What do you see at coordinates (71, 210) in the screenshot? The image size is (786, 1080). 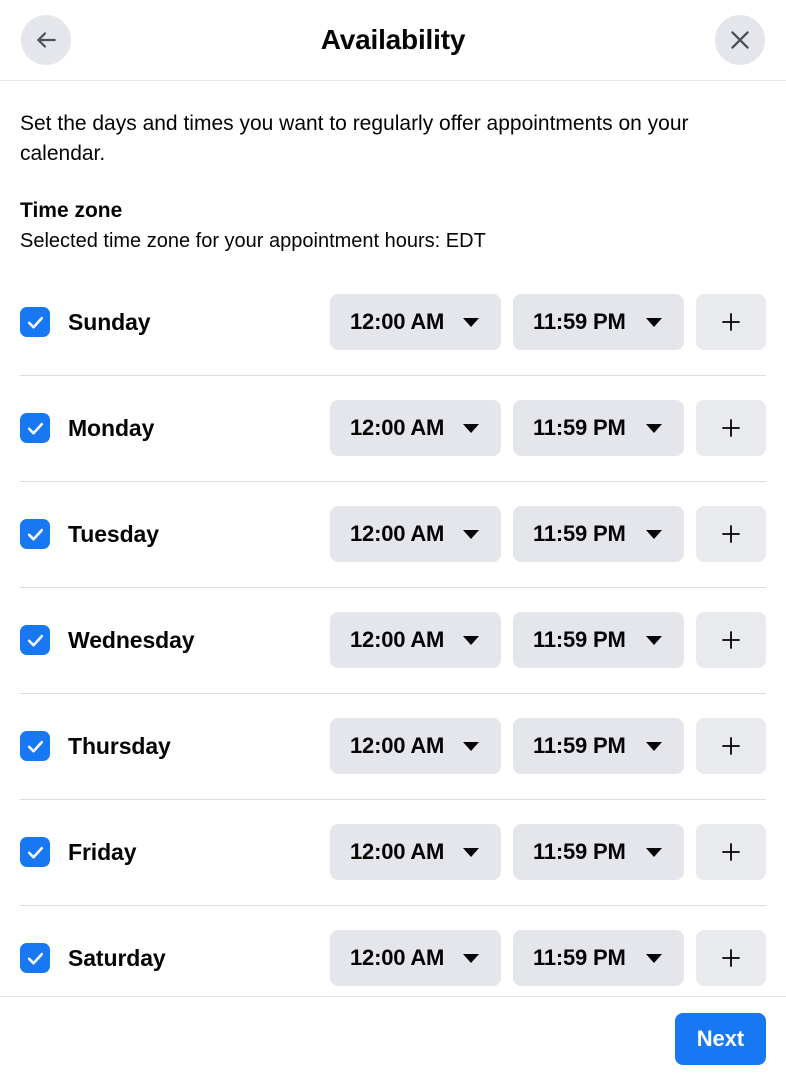 I see `timezone-heading: Time zone` at bounding box center [71, 210].